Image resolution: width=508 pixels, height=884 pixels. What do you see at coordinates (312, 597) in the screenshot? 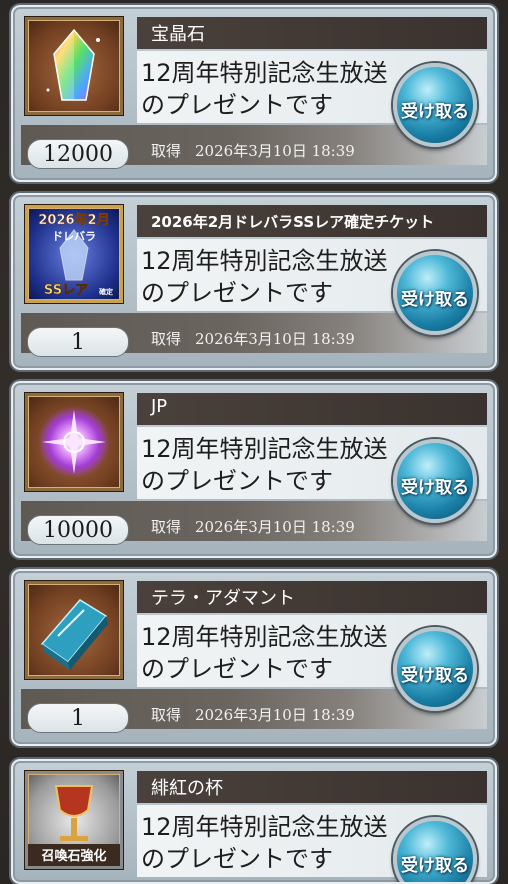
I see `item-title-bar: テラ・アダマント` at bounding box center [312, 597].